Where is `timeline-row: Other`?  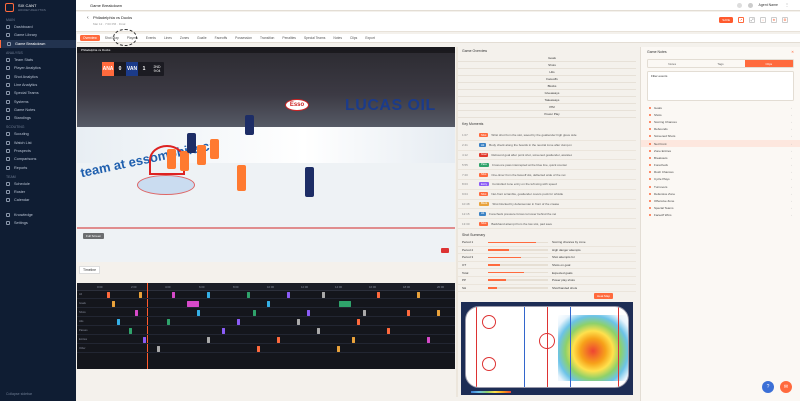 timeline-row: Other is located at coordinates (266, 349).